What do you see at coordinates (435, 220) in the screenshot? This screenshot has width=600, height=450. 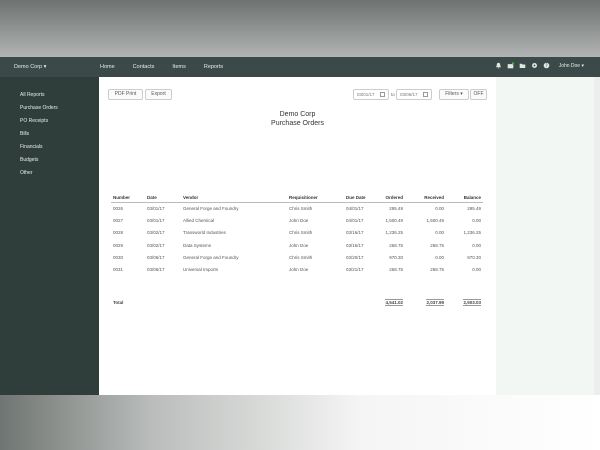 I see `cell-received: 1,500.49` at bounding box center [435, 220].